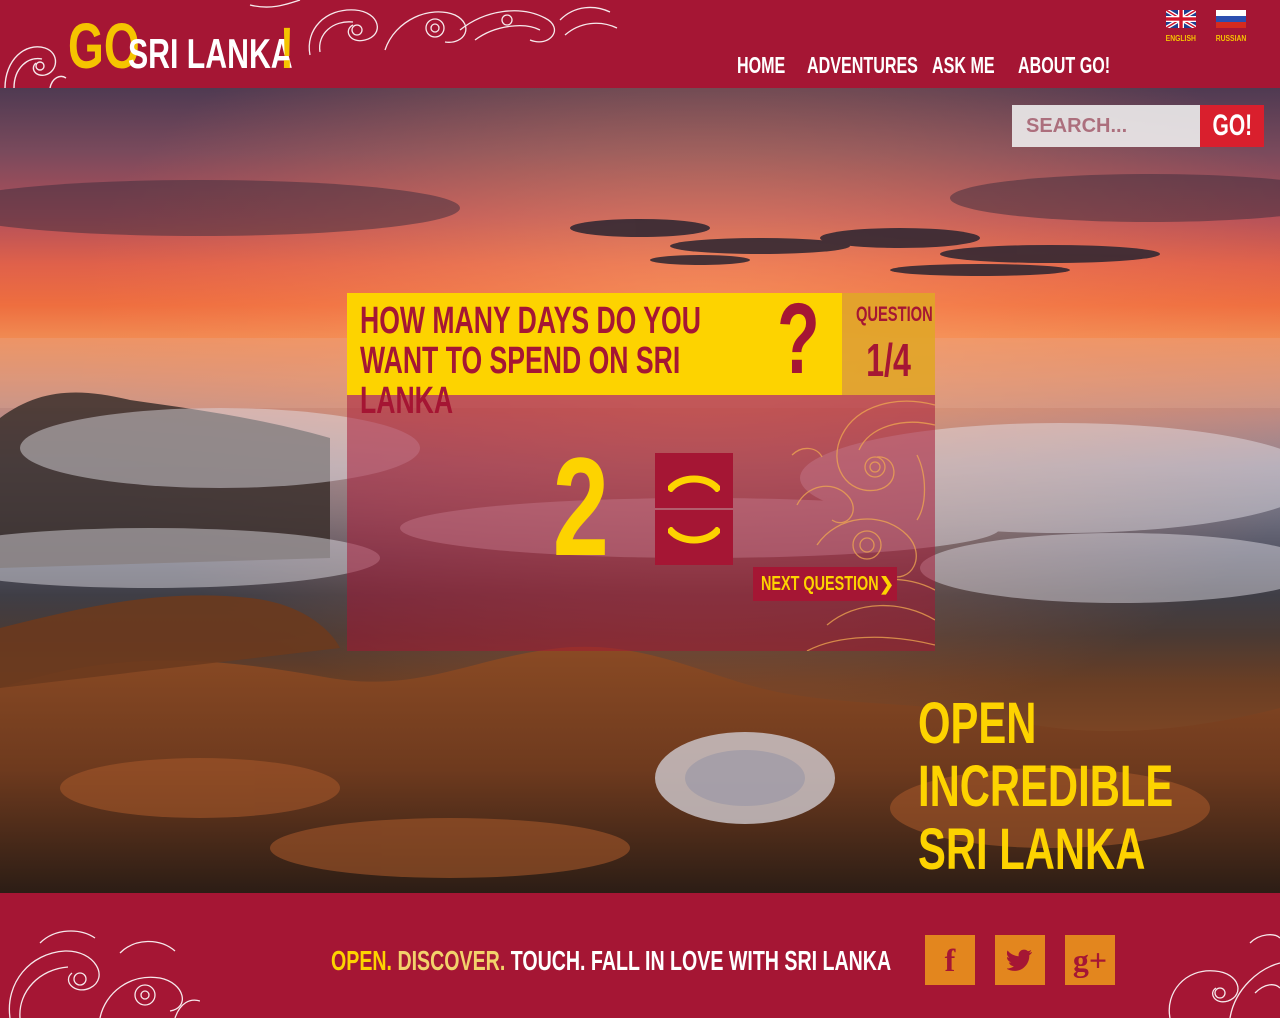  I want to click on facebook-button: f, so click(950, 960).